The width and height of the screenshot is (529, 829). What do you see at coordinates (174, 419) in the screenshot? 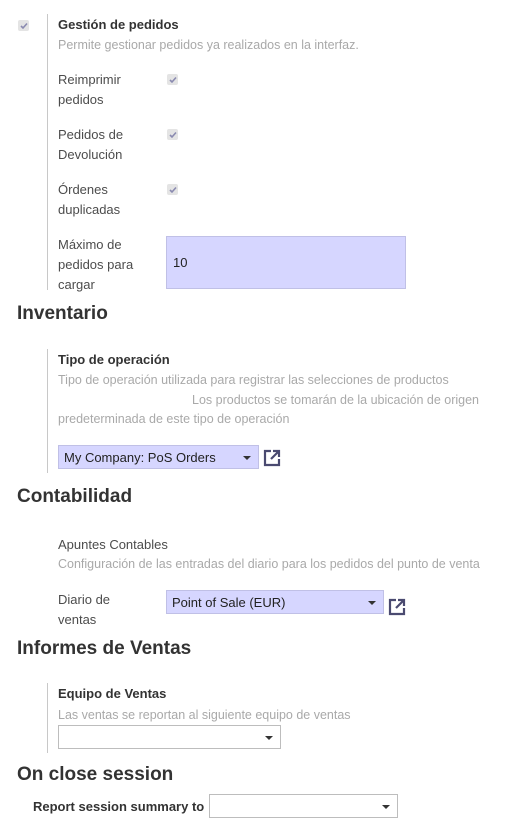
I see `operation-type-desc-3: predeterminada de este tipo de operación` at bounding box center [174, 419].